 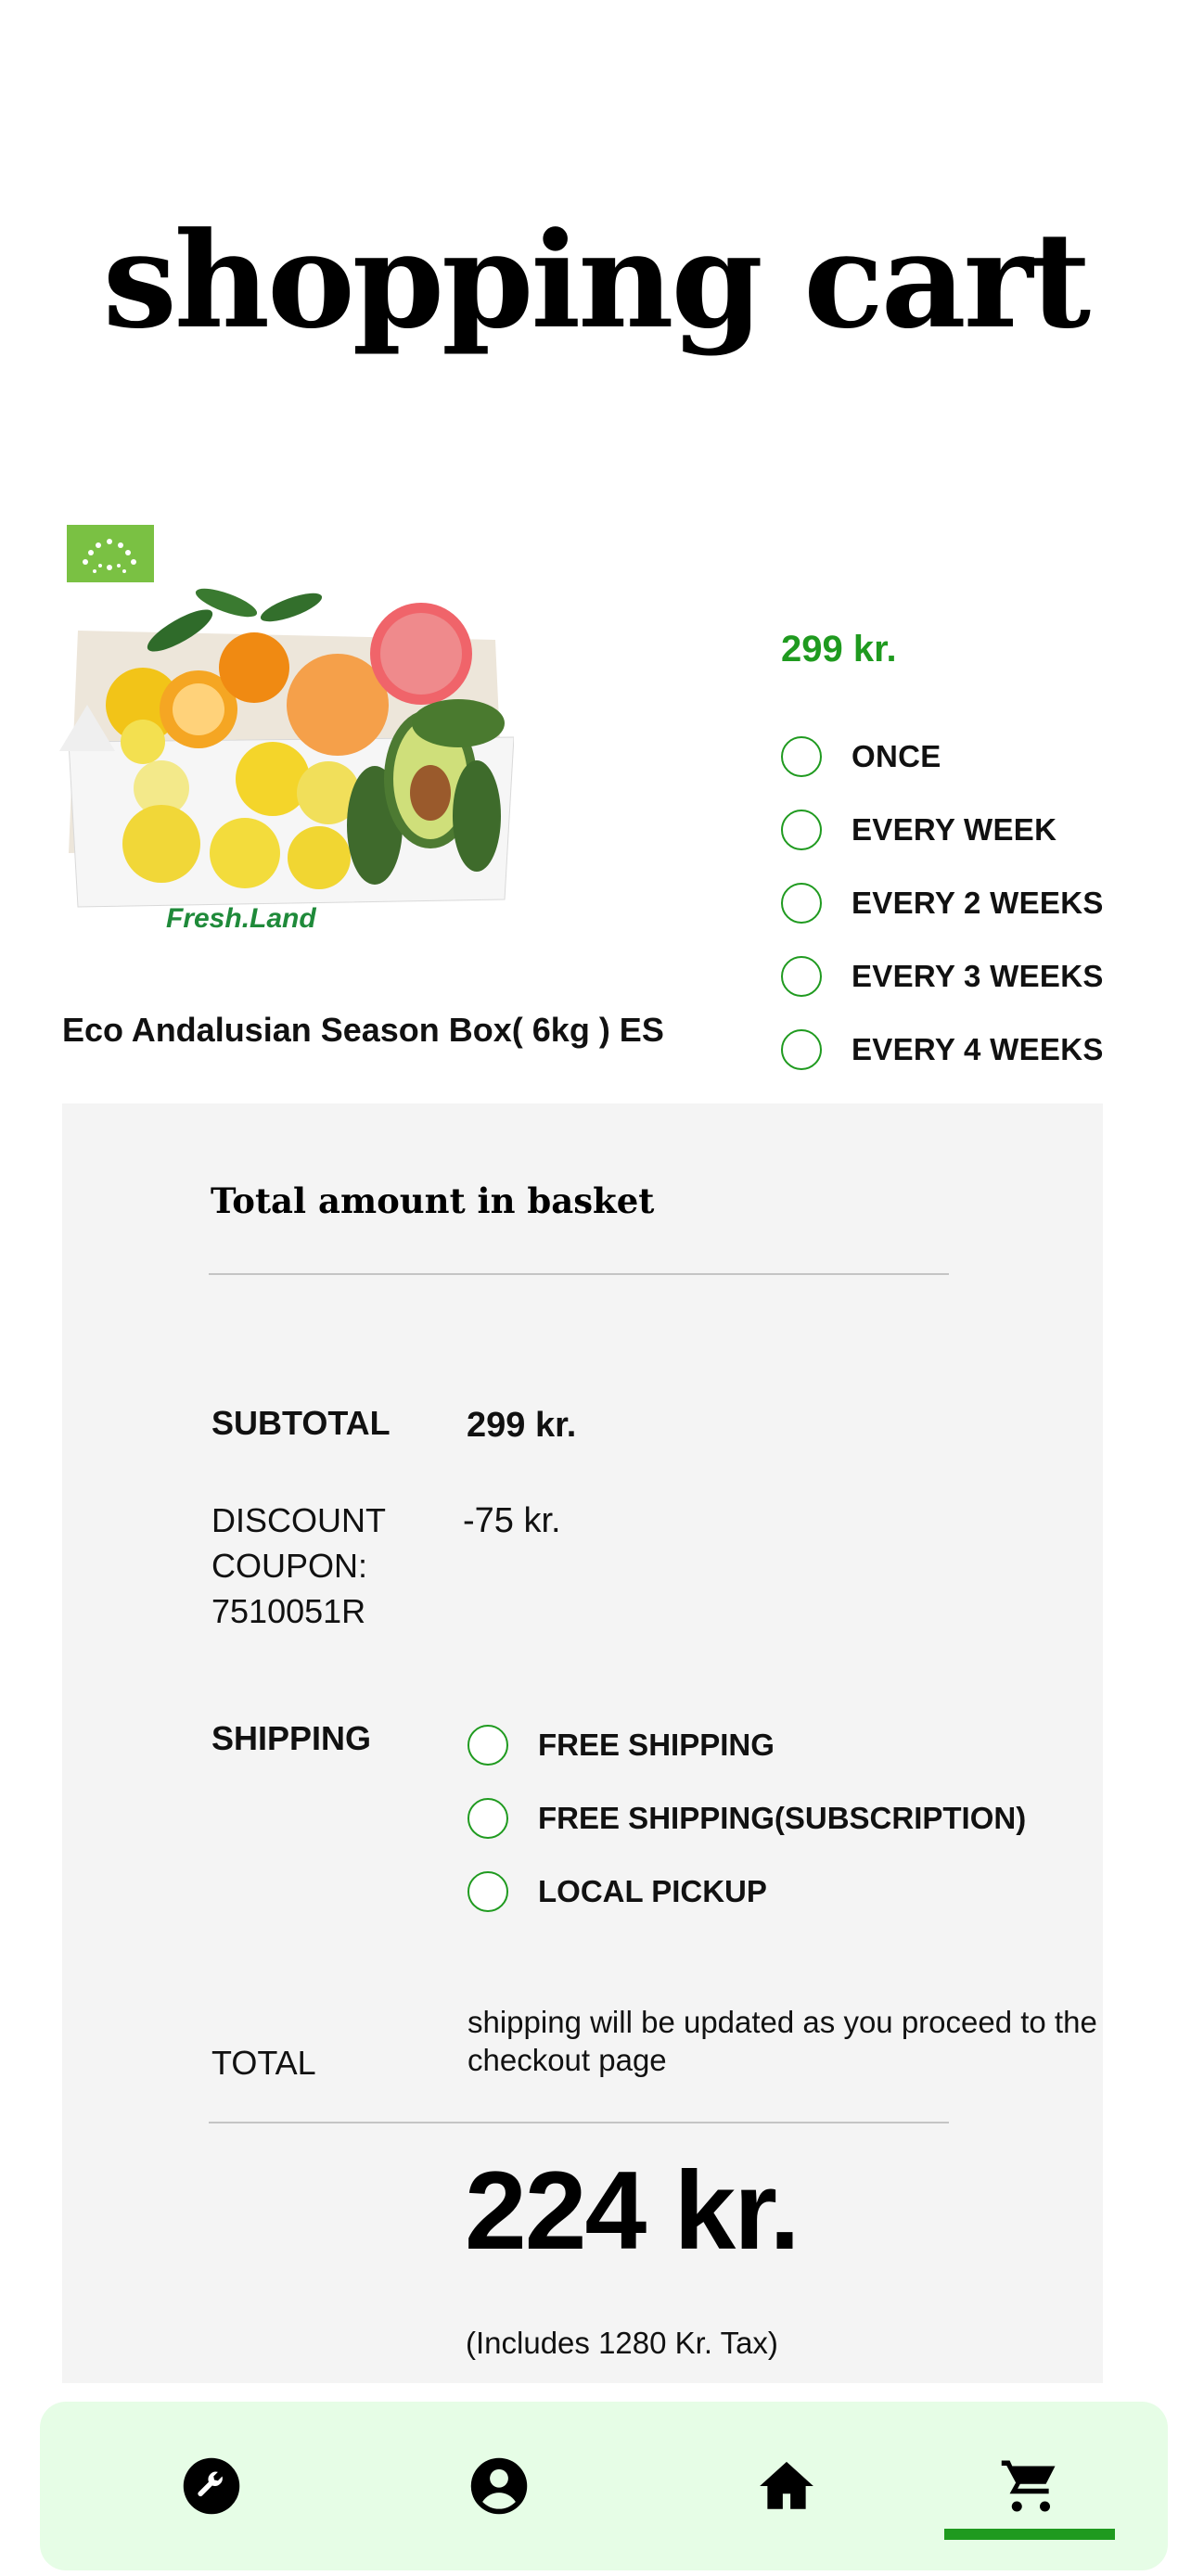 I want to click on frequency-option-every-4-weeks: EVERY 4 WEEKS, so click(x=942, y=1049).